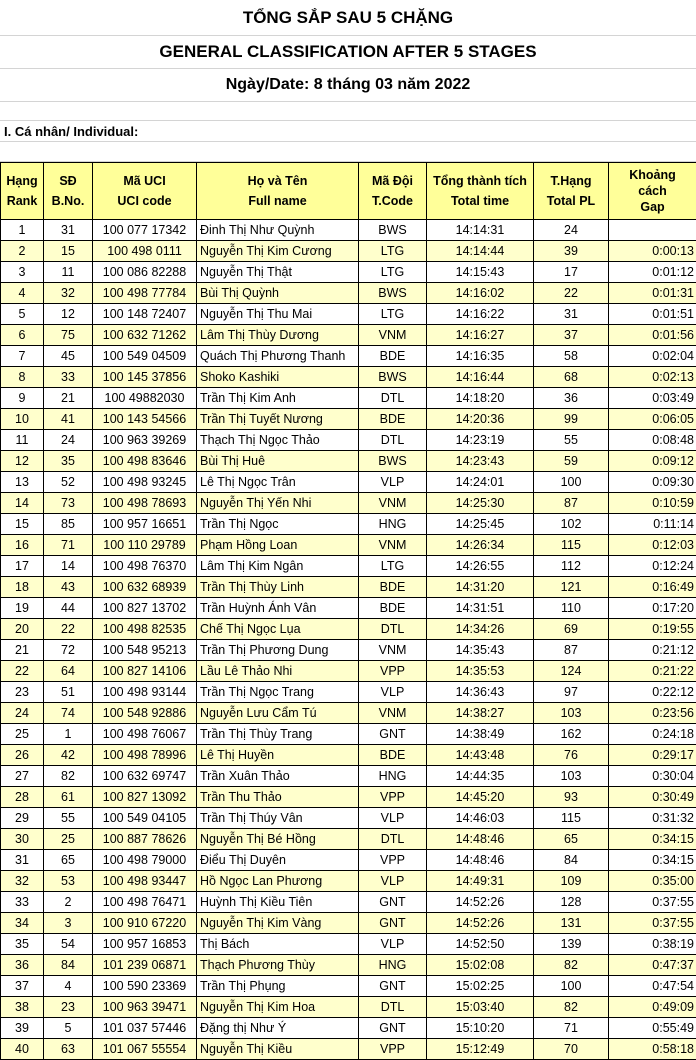 This screenshot has width=696, height=1060. I want to click on cell-gap: 0:06:05, so click(652, 419).